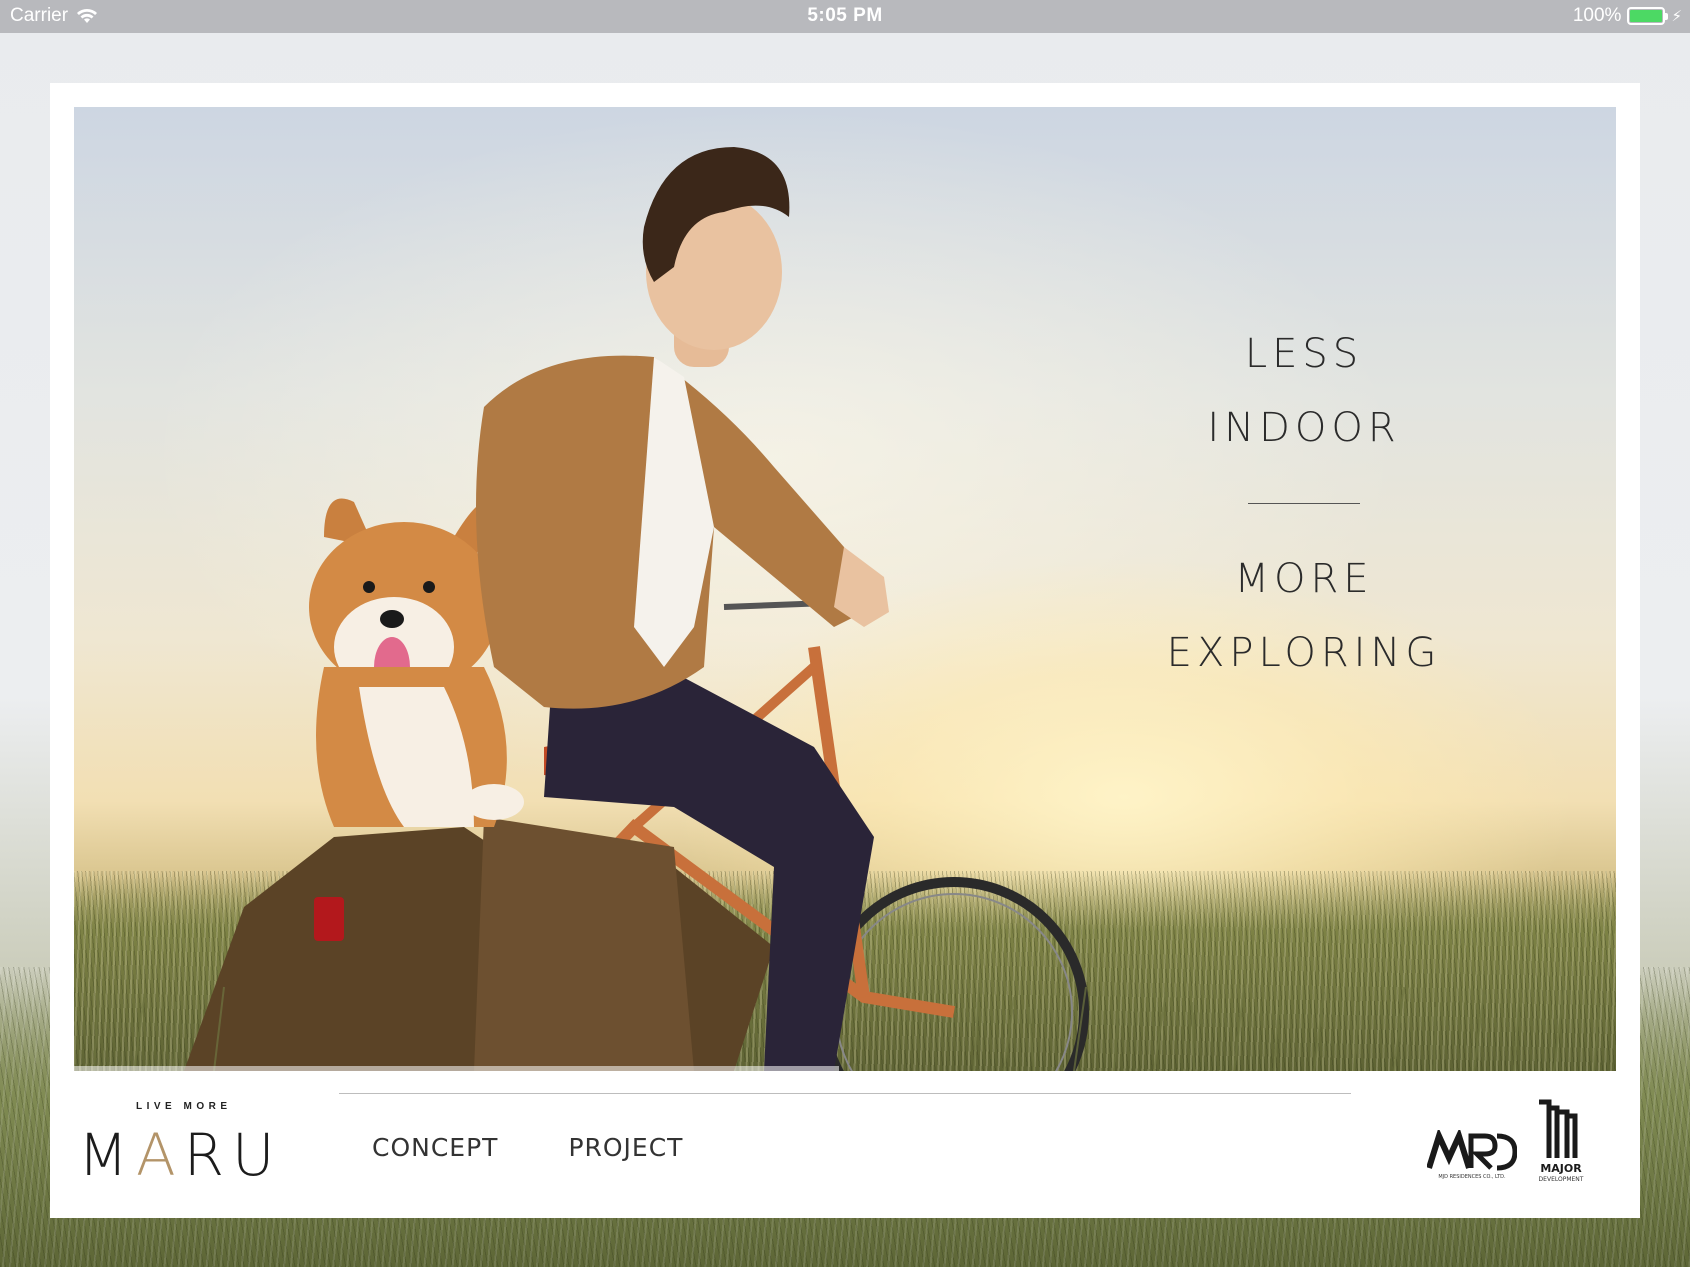  What do you see at coordinates (1561, 1143) in the screenshot?
I see `major-development-logo: MAJOR DEVELOPMENT` at bounding box center [1561, 1143].